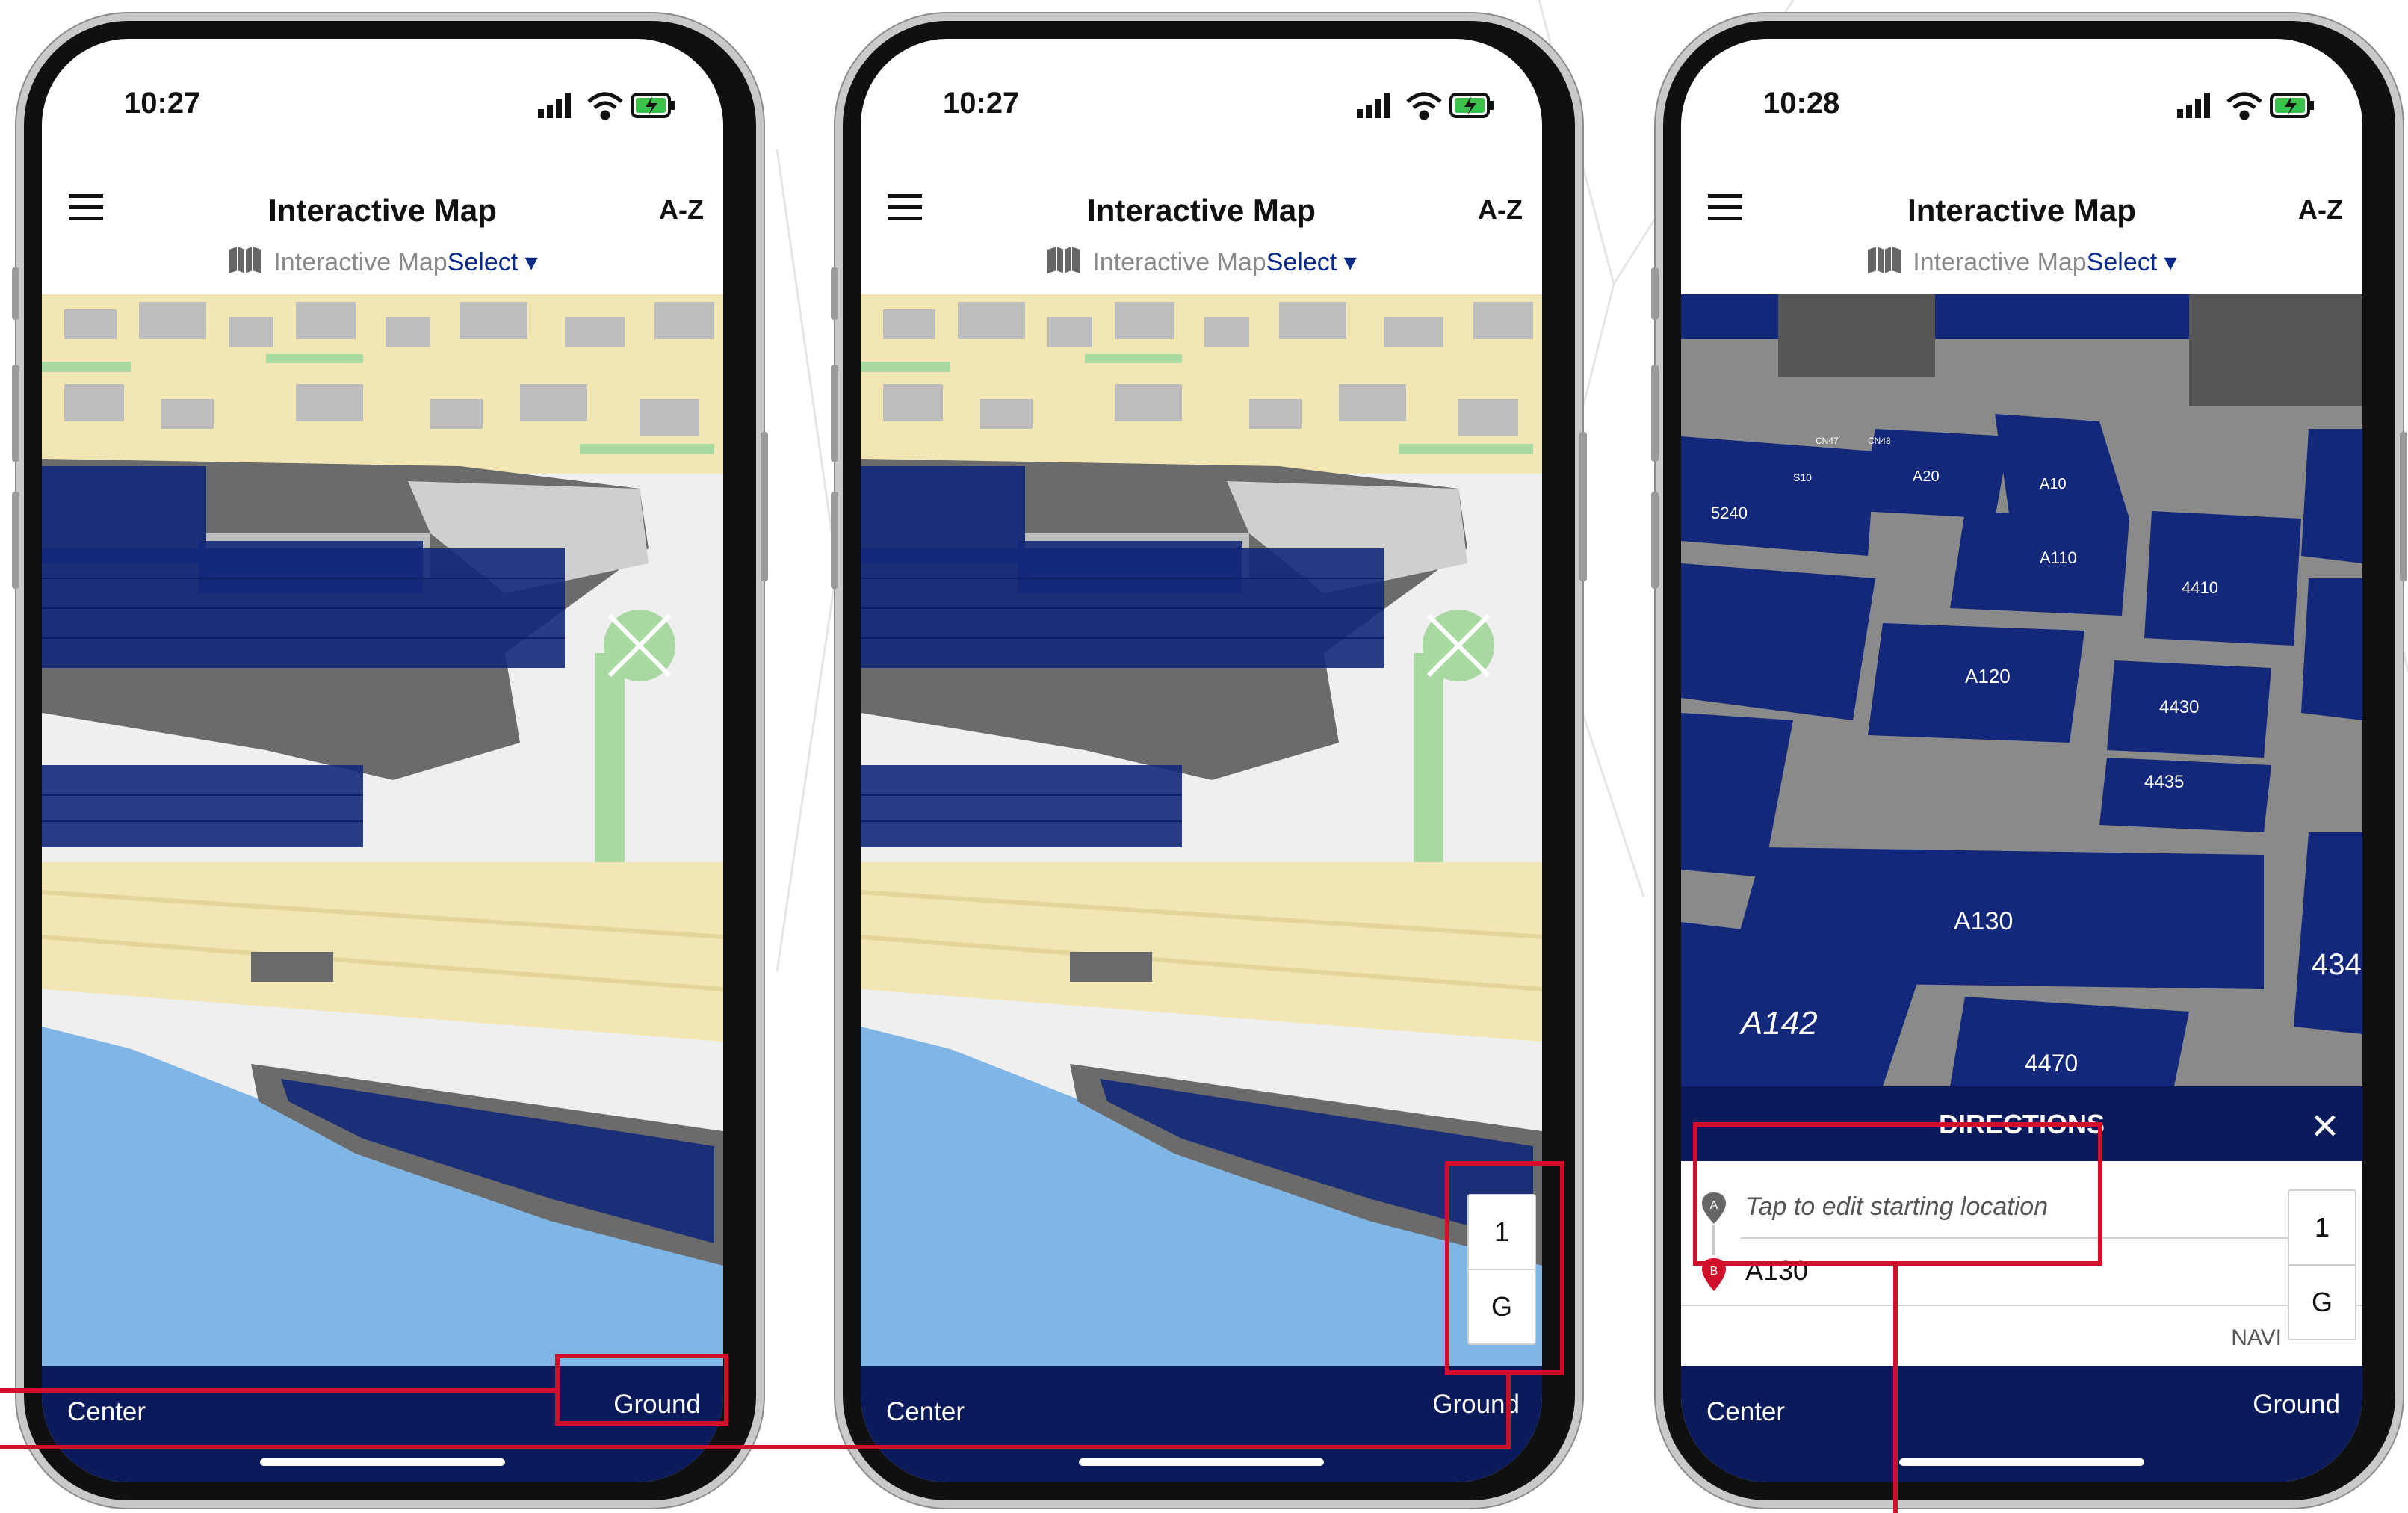 This screenshot has height=1513, width=2408. Describe the element at coordinates (2164, 782) in the screenshot. I see `map-label: 4435` at that location.